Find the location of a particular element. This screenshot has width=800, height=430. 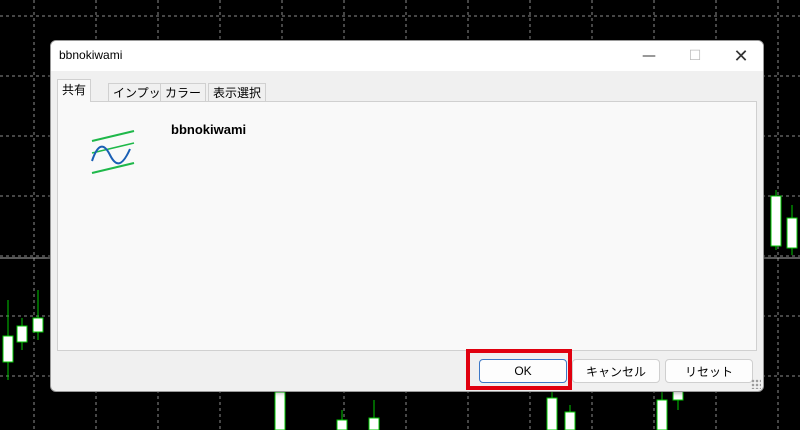

reset-button: リセット is located at coordinates (709, 371).